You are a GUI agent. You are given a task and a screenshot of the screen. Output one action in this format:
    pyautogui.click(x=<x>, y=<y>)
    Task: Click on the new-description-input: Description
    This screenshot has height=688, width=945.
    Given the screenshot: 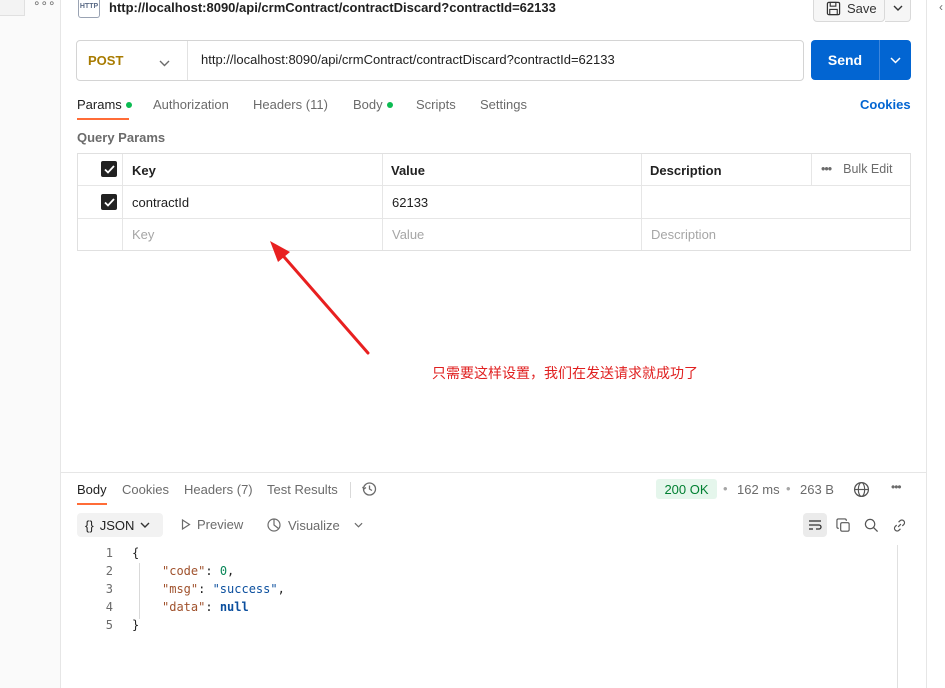 What is the action you would take?
    pyautogui.click(x=683, y=234)
    